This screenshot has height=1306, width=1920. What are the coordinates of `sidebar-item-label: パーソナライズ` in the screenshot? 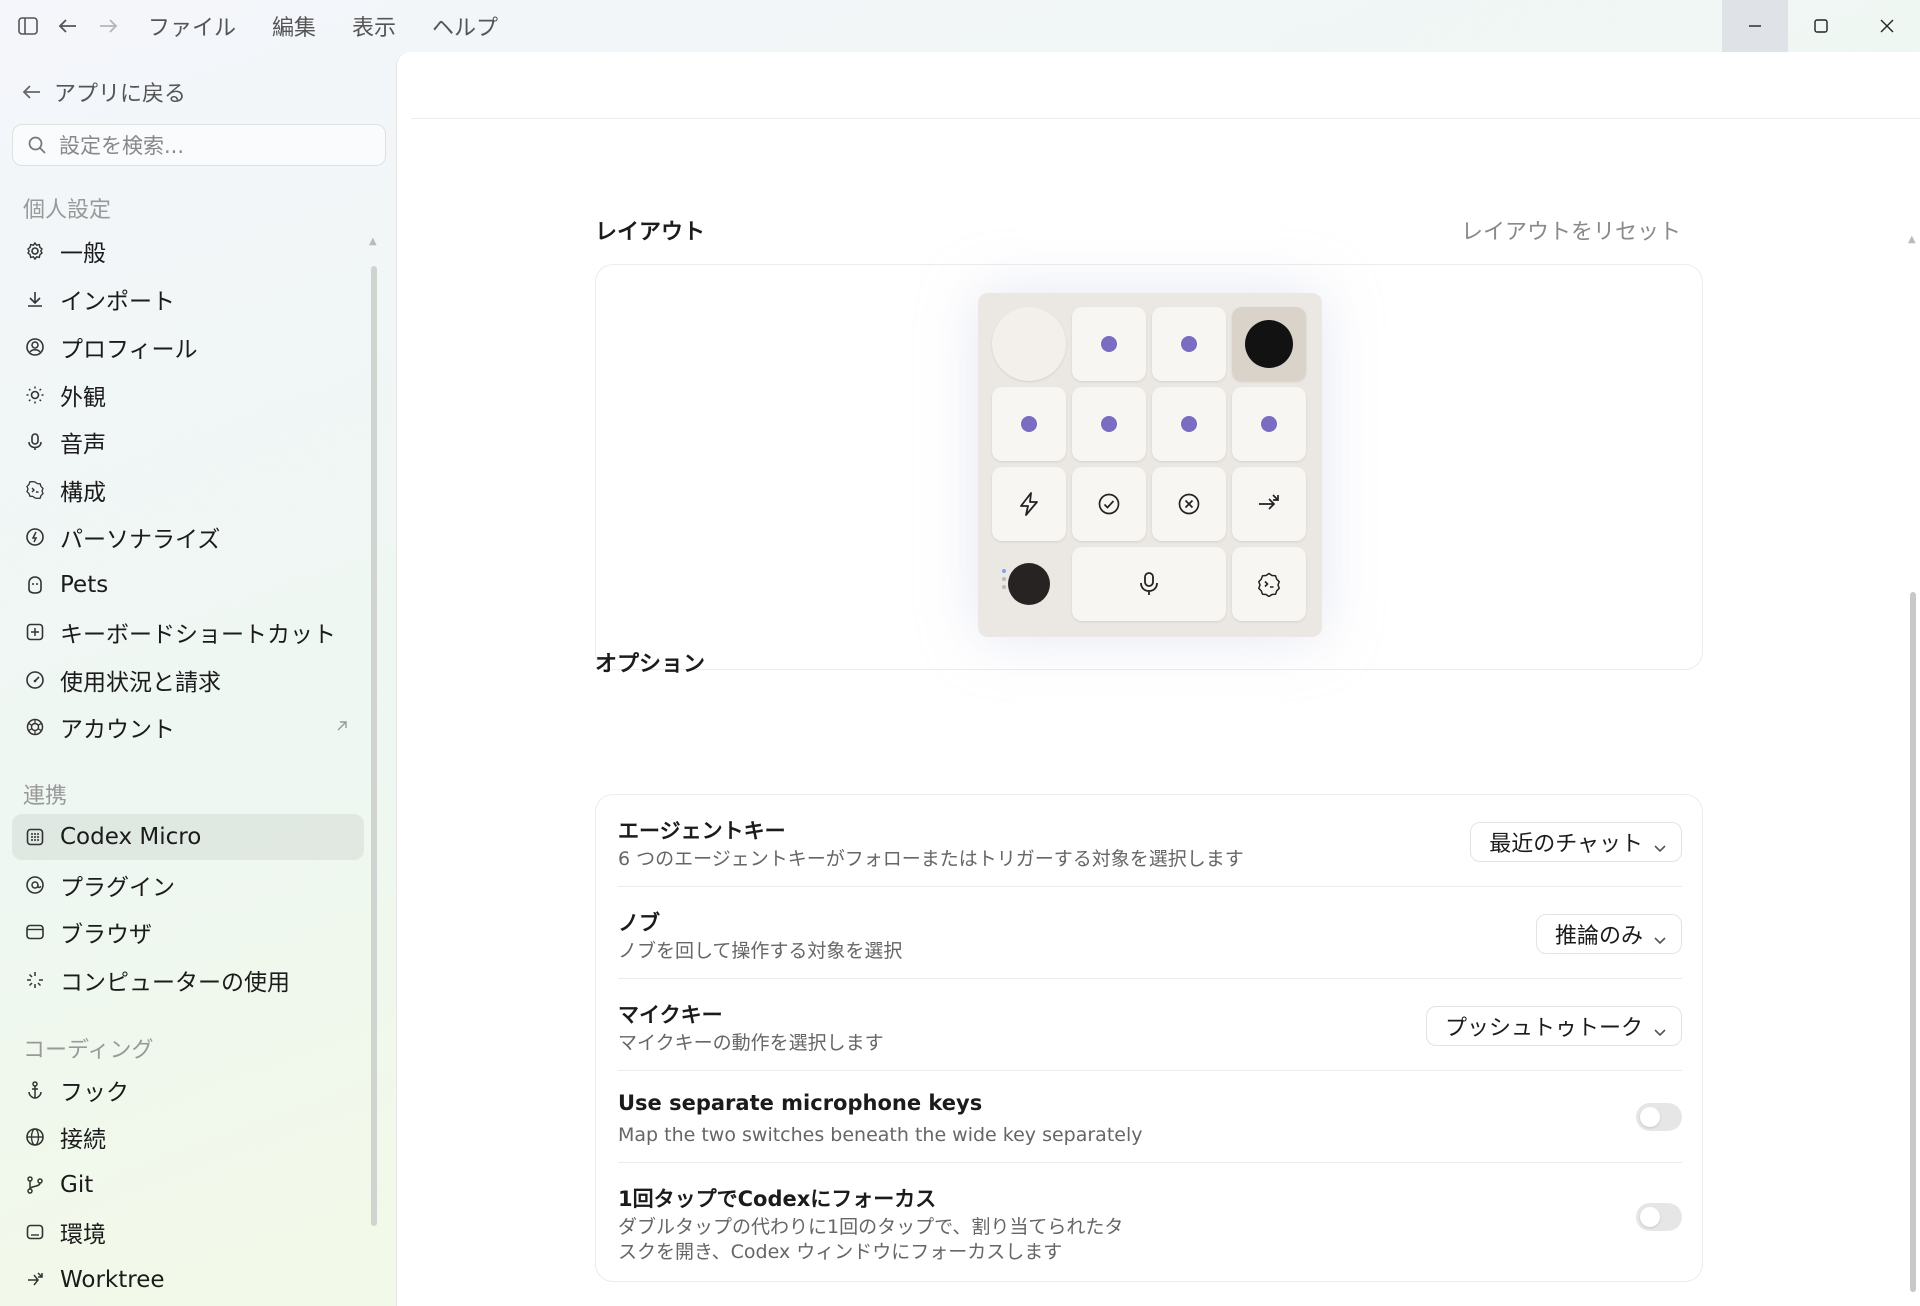 It's located at (140, 540).